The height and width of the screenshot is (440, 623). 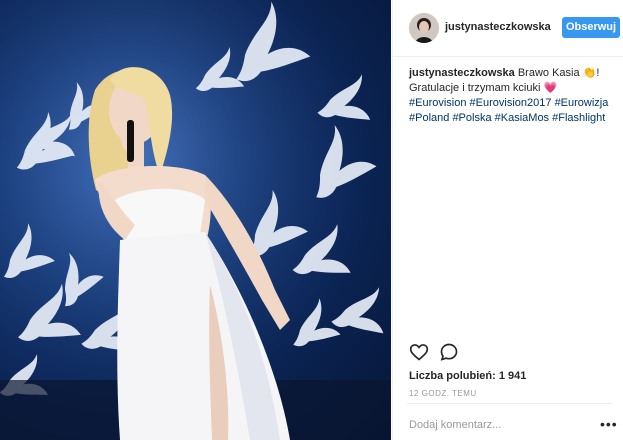 I want to click on more-options-icon: •••, so click(x=609, y=424).